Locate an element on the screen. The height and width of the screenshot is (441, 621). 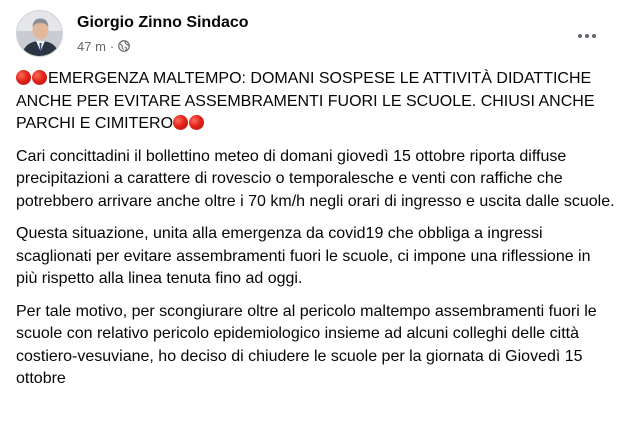
author-avatar is located at coordinates (39, 33).